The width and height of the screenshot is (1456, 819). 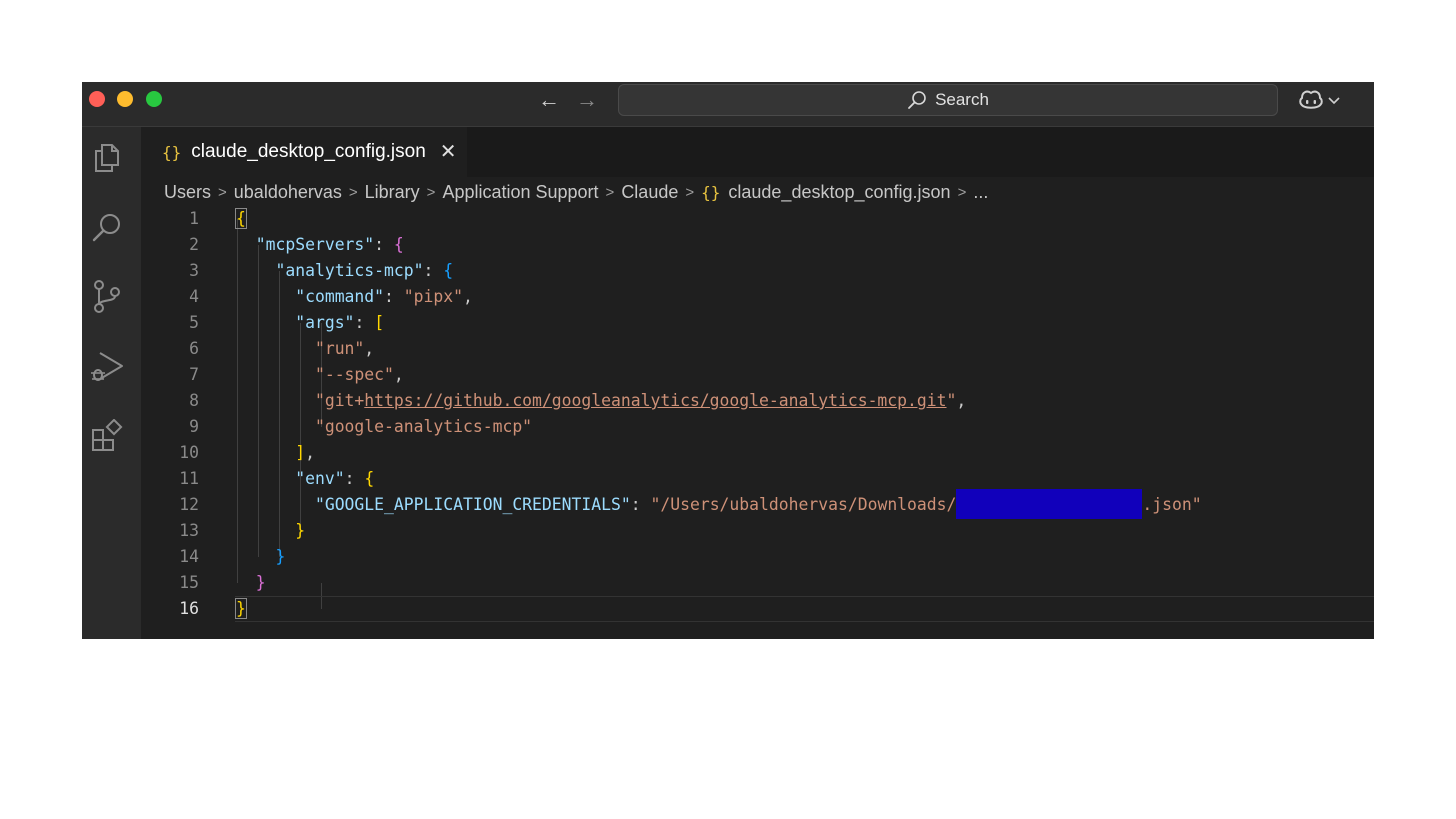 I want to click on line-number: 9, so click(x=194, y=426).